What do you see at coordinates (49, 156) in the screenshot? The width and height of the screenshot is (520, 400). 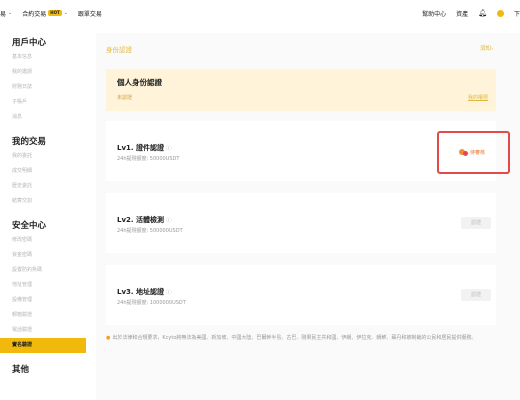 I see `sidebar-item: 我的委託` at bounding box center [49, 156].